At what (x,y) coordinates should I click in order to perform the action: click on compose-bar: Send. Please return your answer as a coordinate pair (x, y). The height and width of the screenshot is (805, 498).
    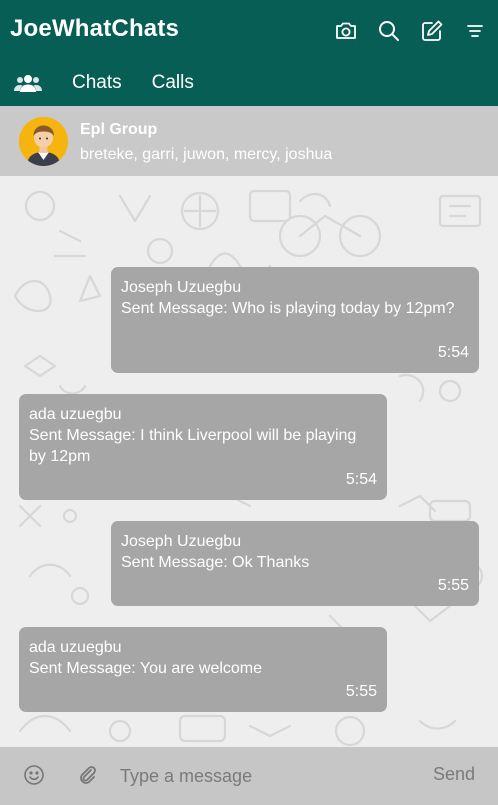
    Looking at the image, I should click on (249, 776).